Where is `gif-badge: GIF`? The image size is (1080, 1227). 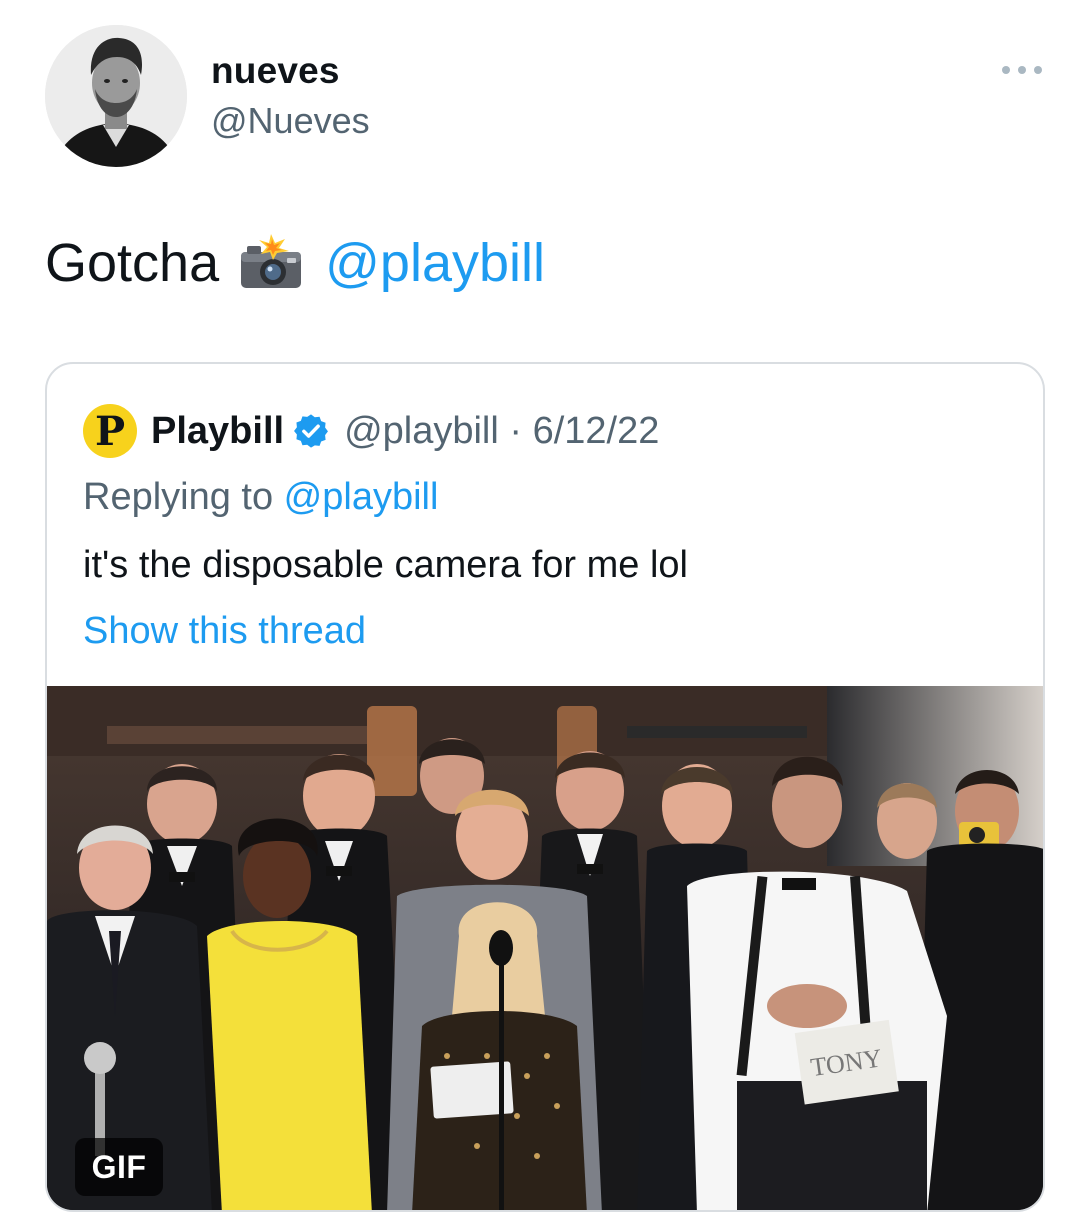
gif-badge: GIF is located at coordinates (119, 1167).